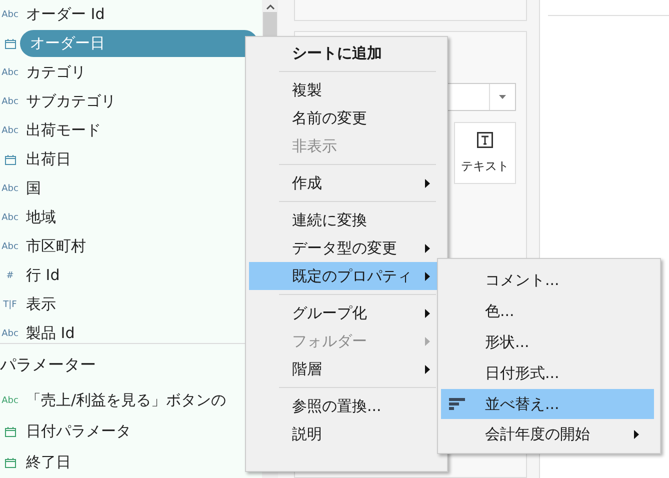 The image size is (669, 478). I want to click on text-button: テキスト, so click(485, 153).